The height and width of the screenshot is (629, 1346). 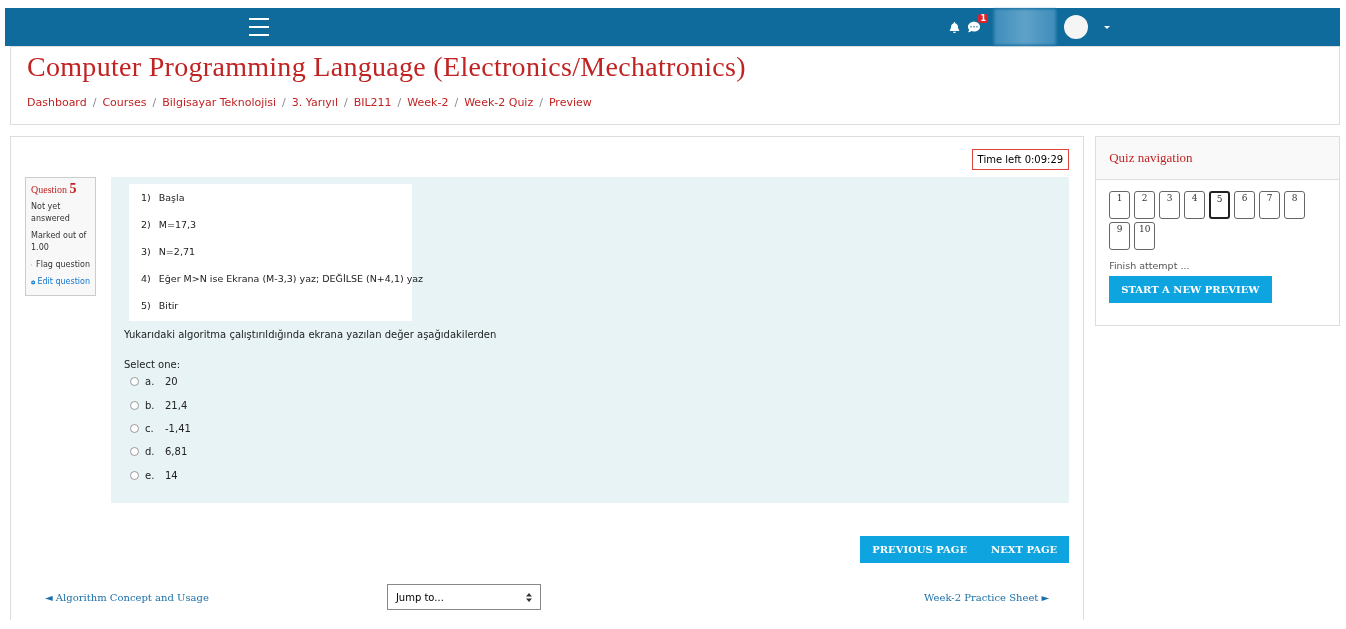 I want to click on step-text: Bitir, so click(x=168, y=306).